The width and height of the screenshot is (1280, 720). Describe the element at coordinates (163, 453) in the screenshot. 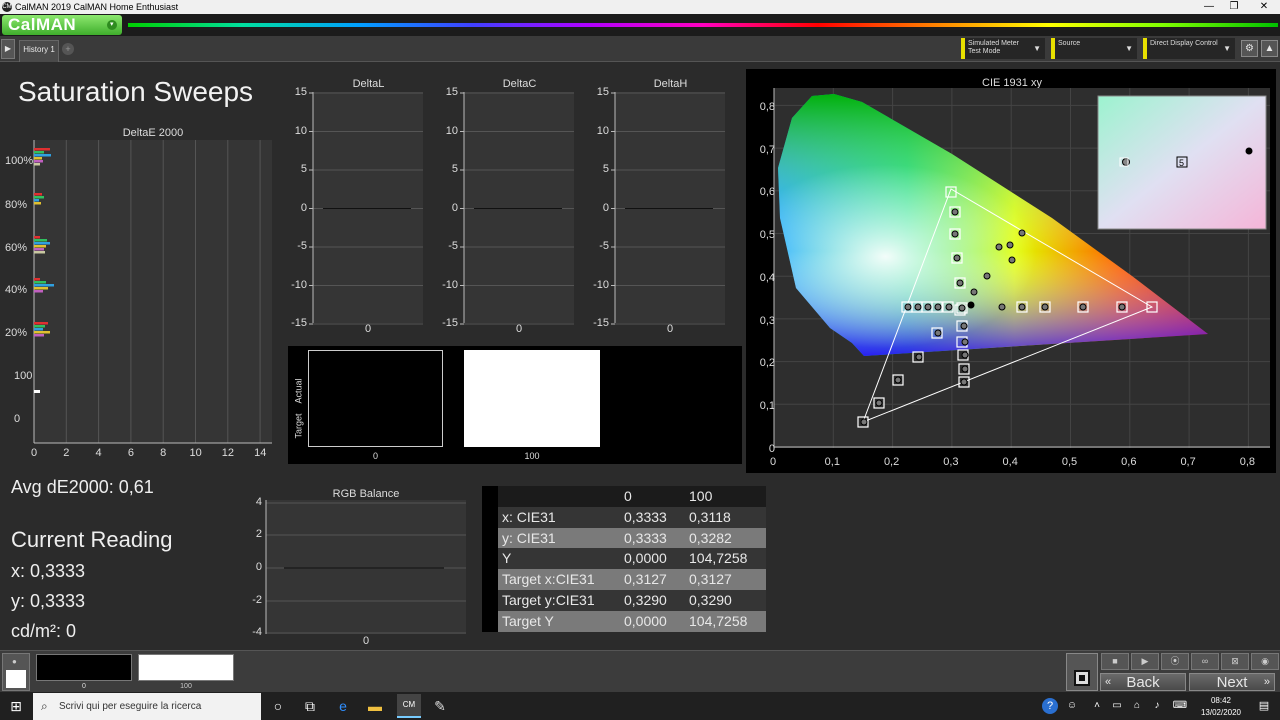

I see `deltae-x-label: 8` at that location.